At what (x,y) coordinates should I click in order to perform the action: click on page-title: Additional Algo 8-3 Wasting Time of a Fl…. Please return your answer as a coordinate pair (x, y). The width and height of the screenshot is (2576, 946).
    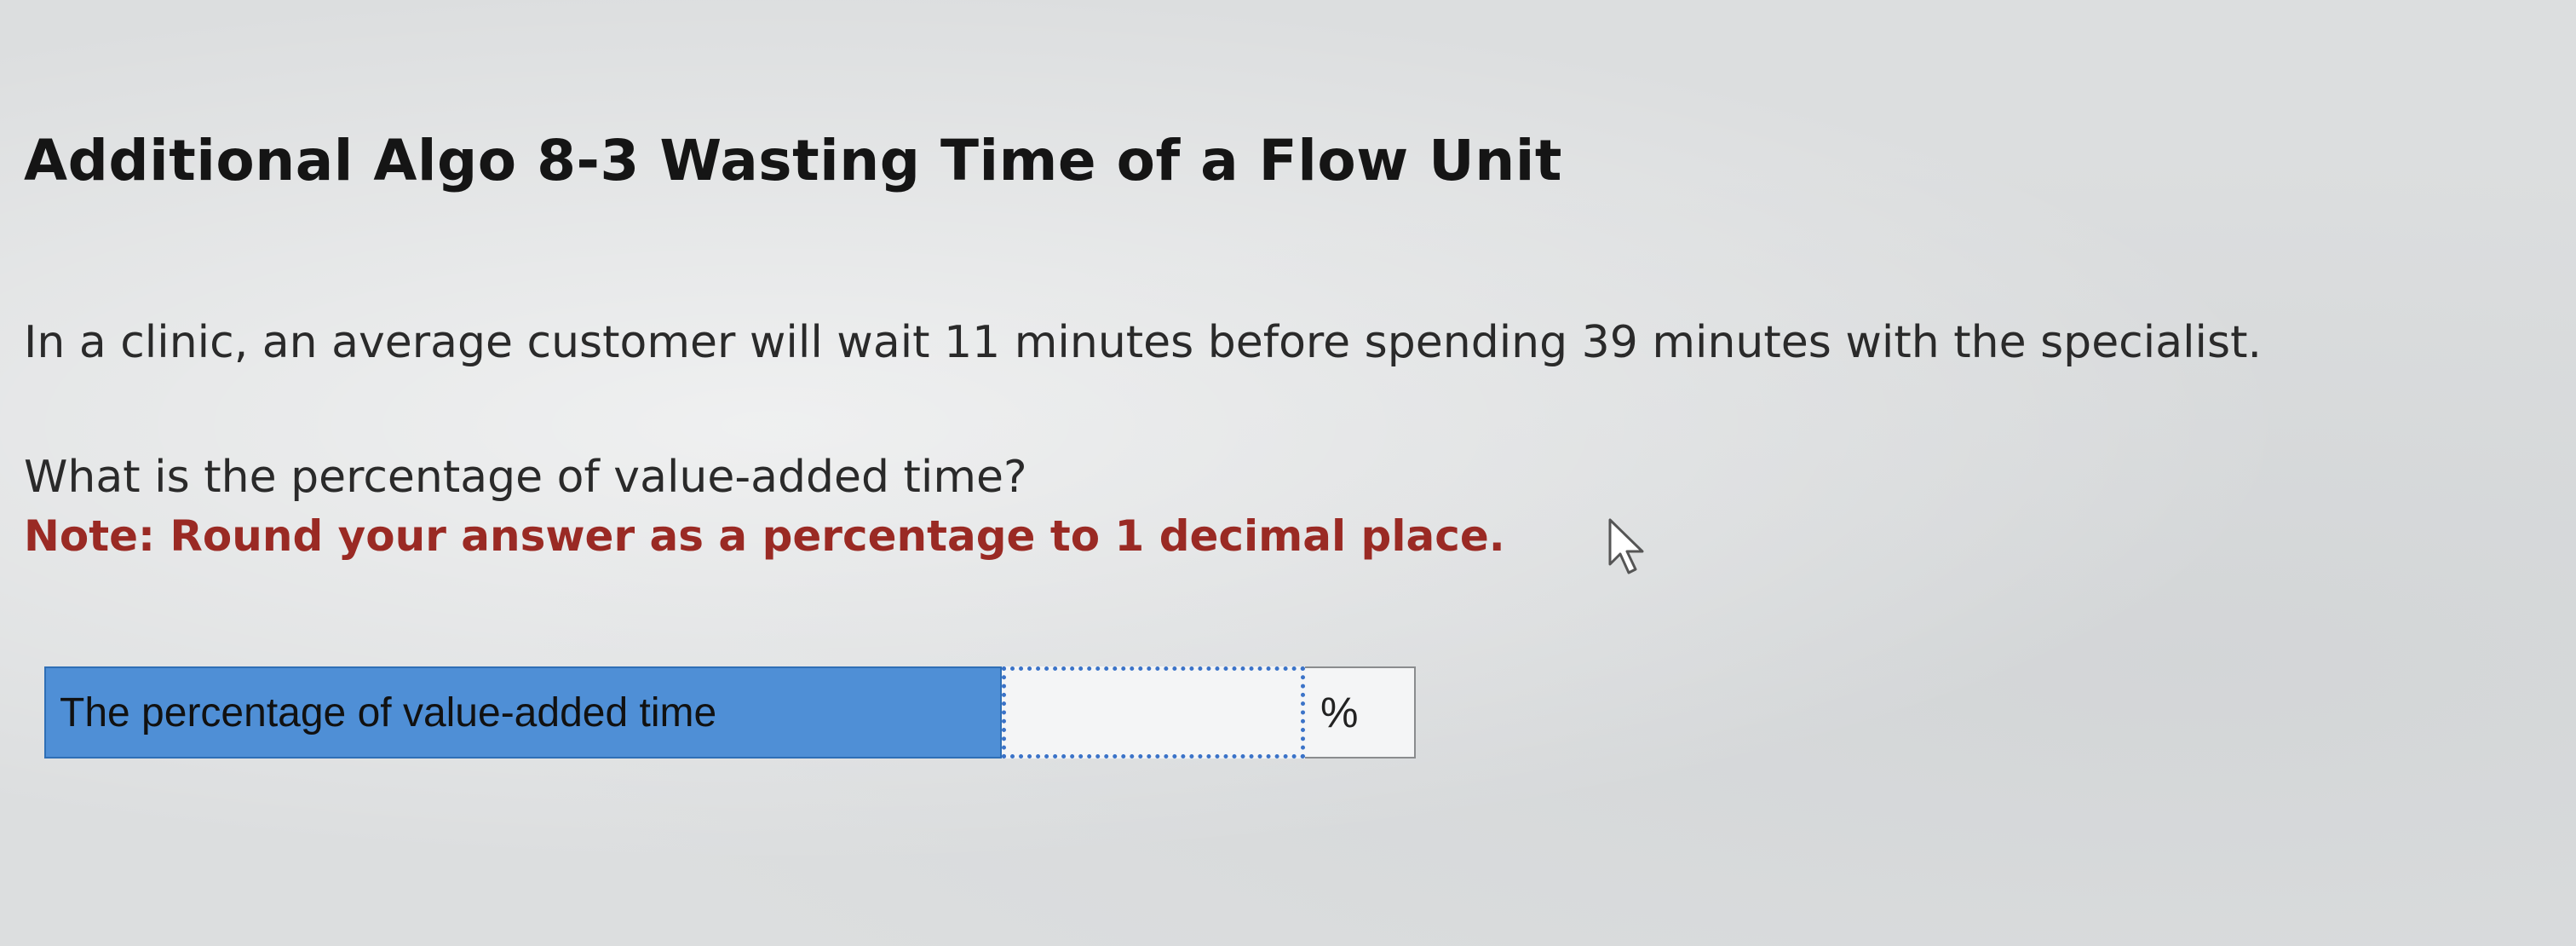
    Looking at the image, I should click on (793, 160).